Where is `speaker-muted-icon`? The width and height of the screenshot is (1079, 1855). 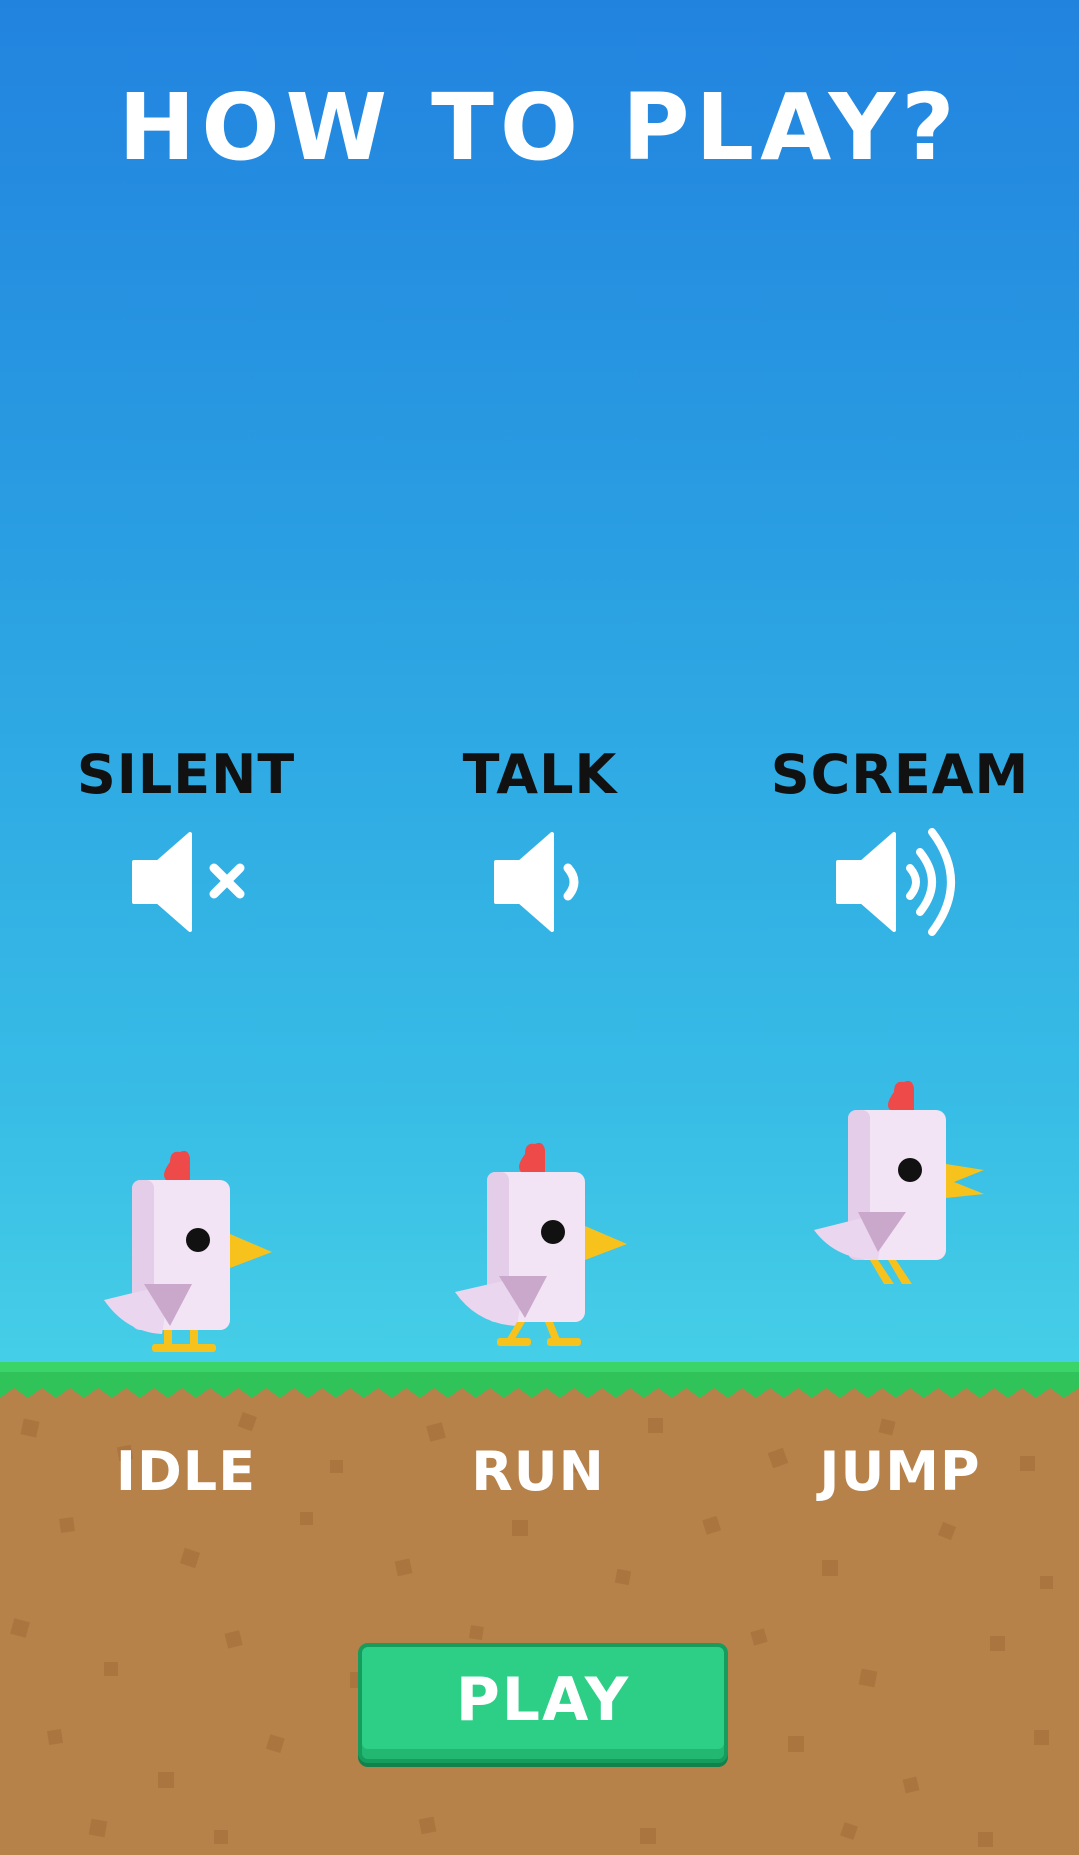
speaker-muted-icon is located at coordinates (198, 882).